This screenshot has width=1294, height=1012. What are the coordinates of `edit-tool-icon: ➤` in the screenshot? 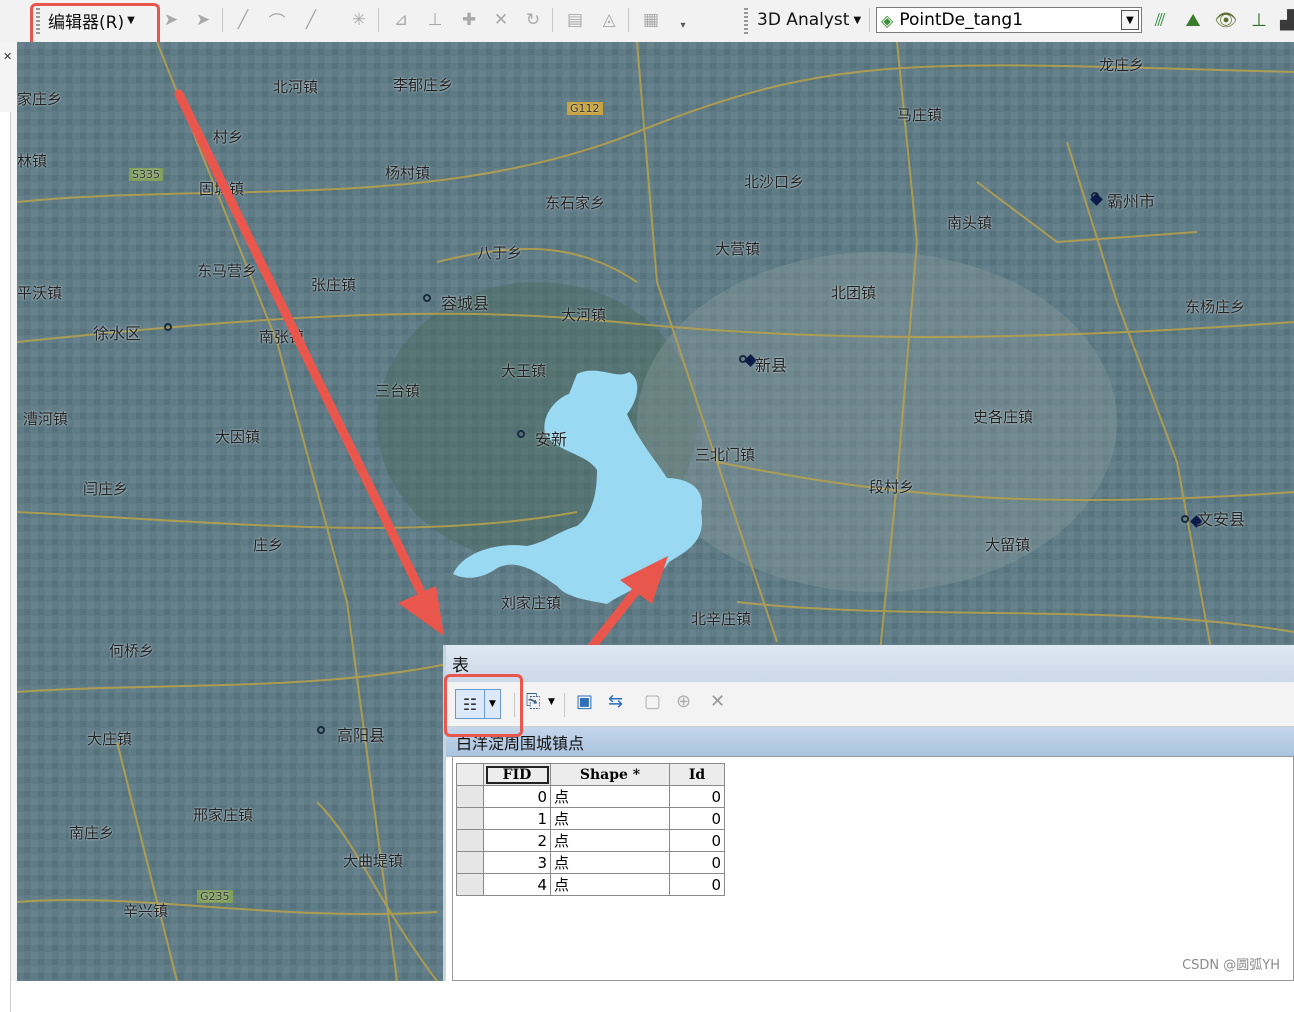 It's located at (171, 20).